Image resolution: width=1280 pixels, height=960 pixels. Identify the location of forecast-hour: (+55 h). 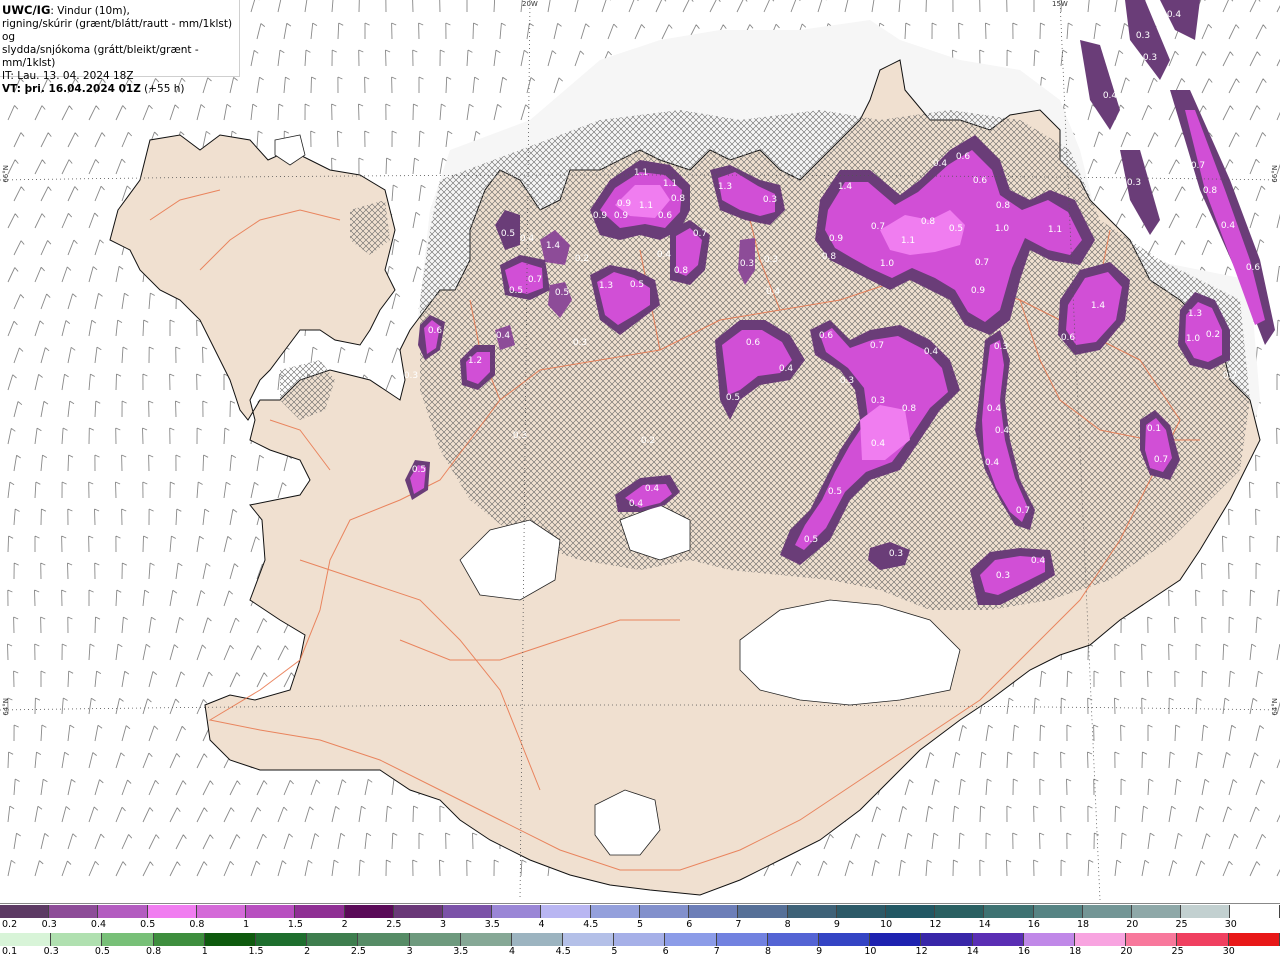
(162, 89).